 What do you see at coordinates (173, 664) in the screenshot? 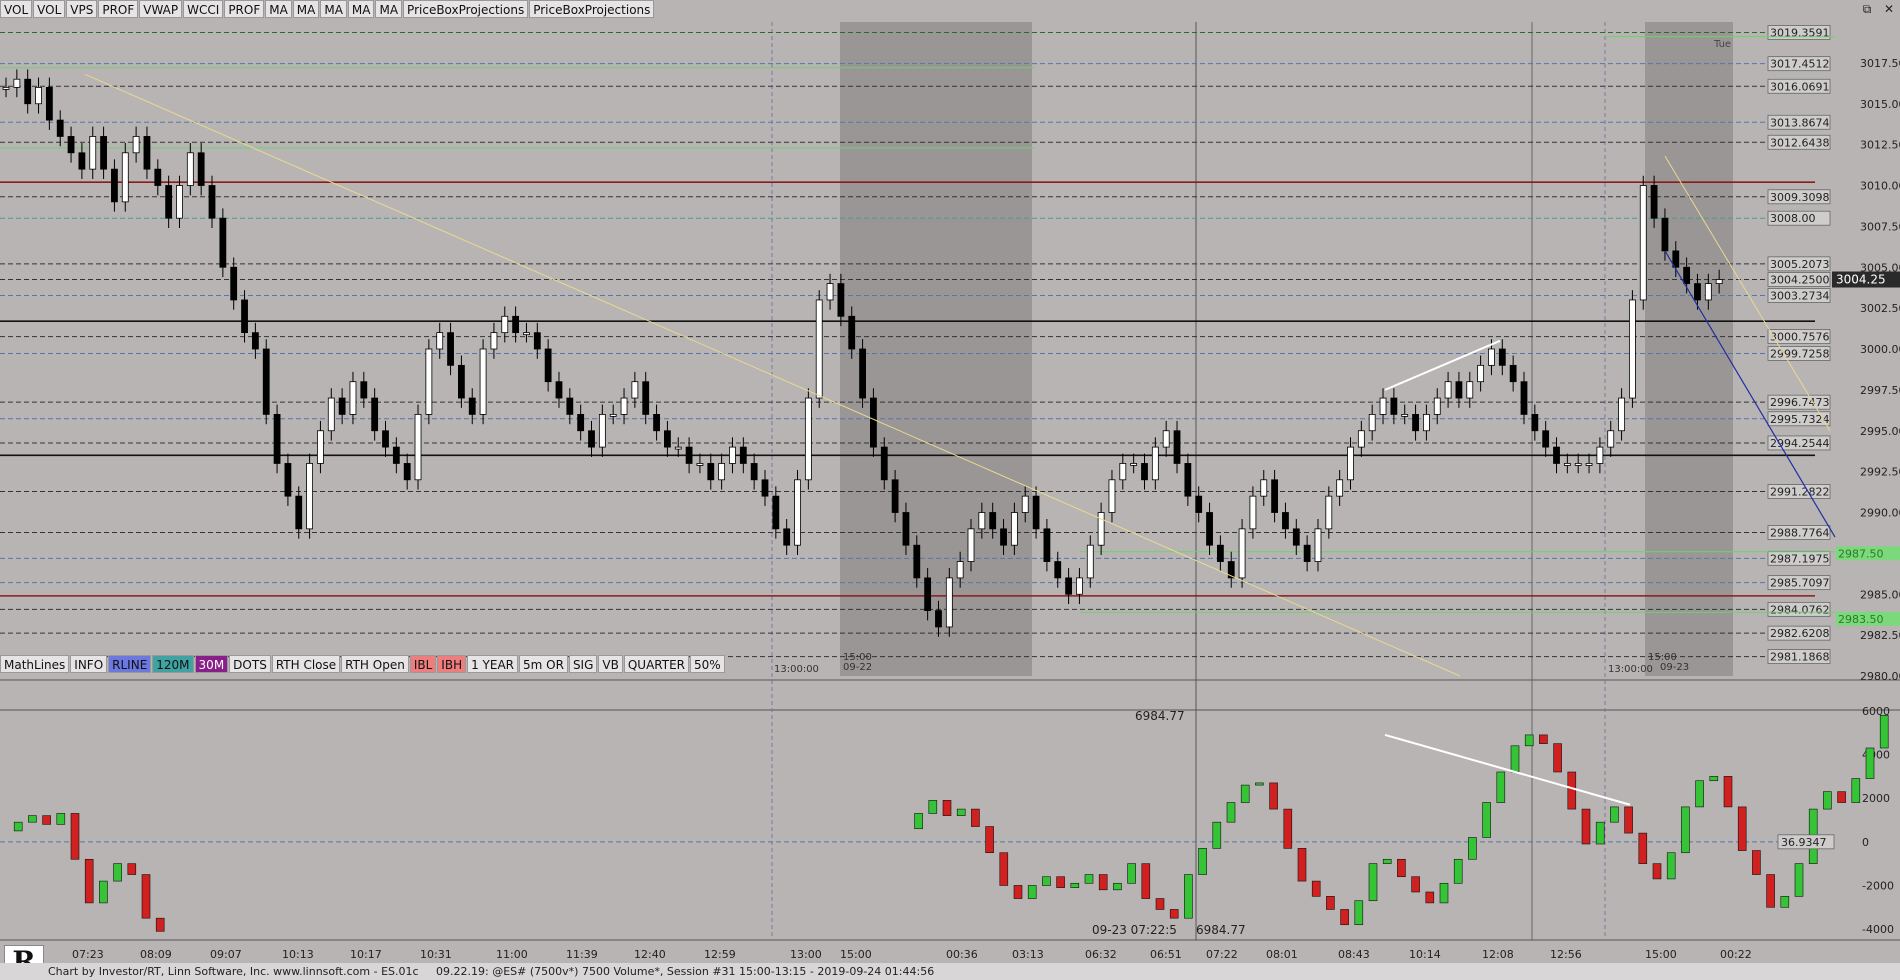
I see `toolbar-bottom-button: 120M` at bounding box center [173, 664].